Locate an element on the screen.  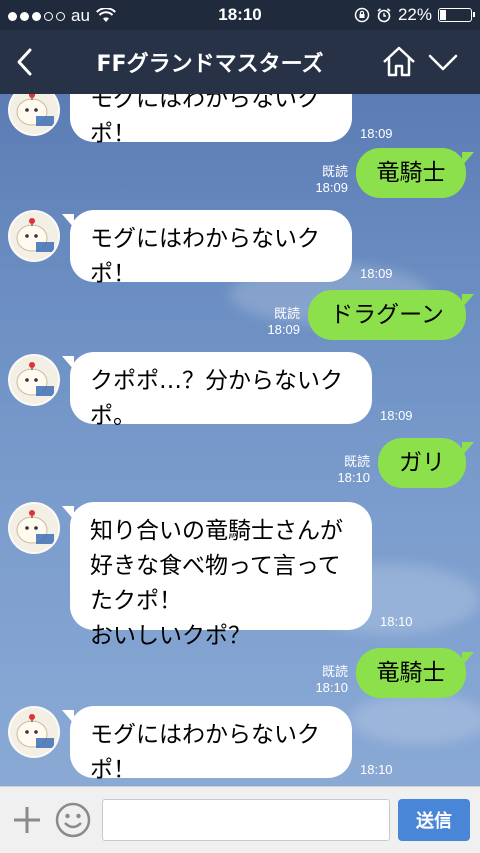
message-text-line: クポポ…？分からないク is located at coordinates (216, 381).